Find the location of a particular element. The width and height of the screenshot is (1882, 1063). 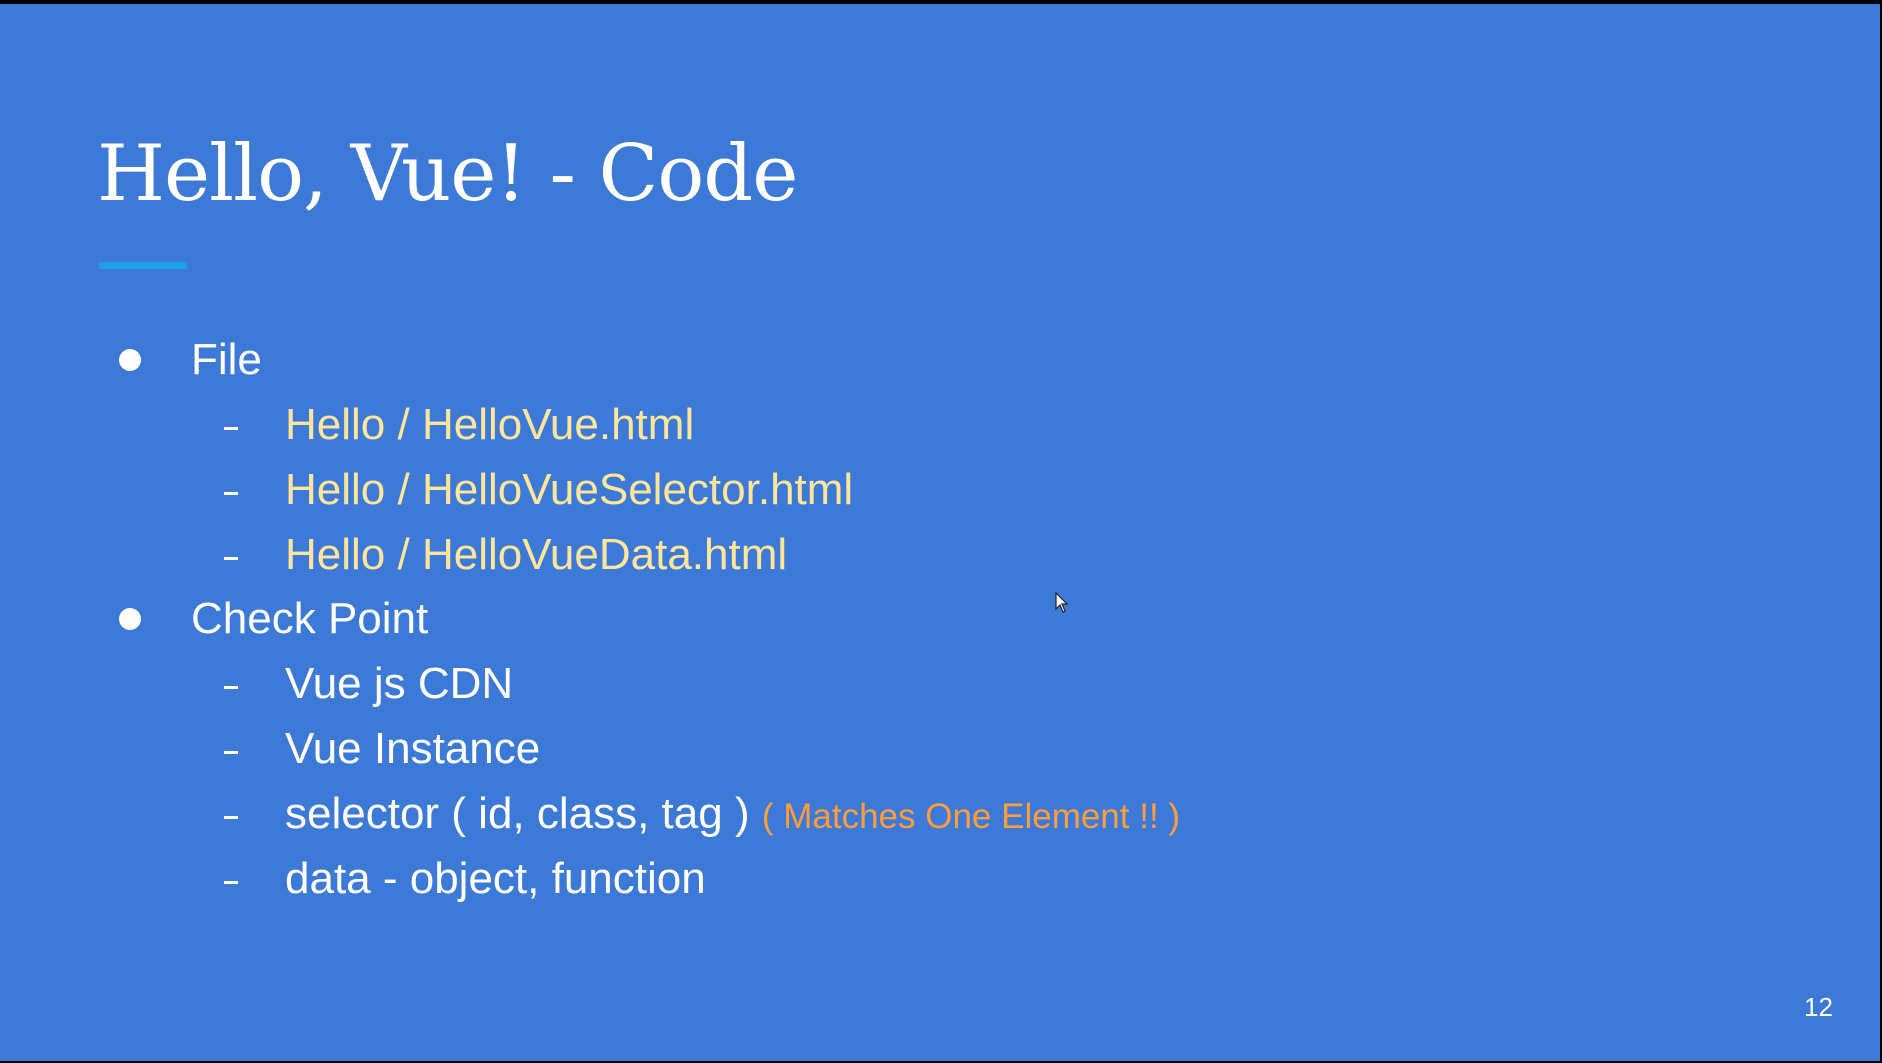

sub-item-vue-instance: Vue Instance is located at coordinates (413, 748).